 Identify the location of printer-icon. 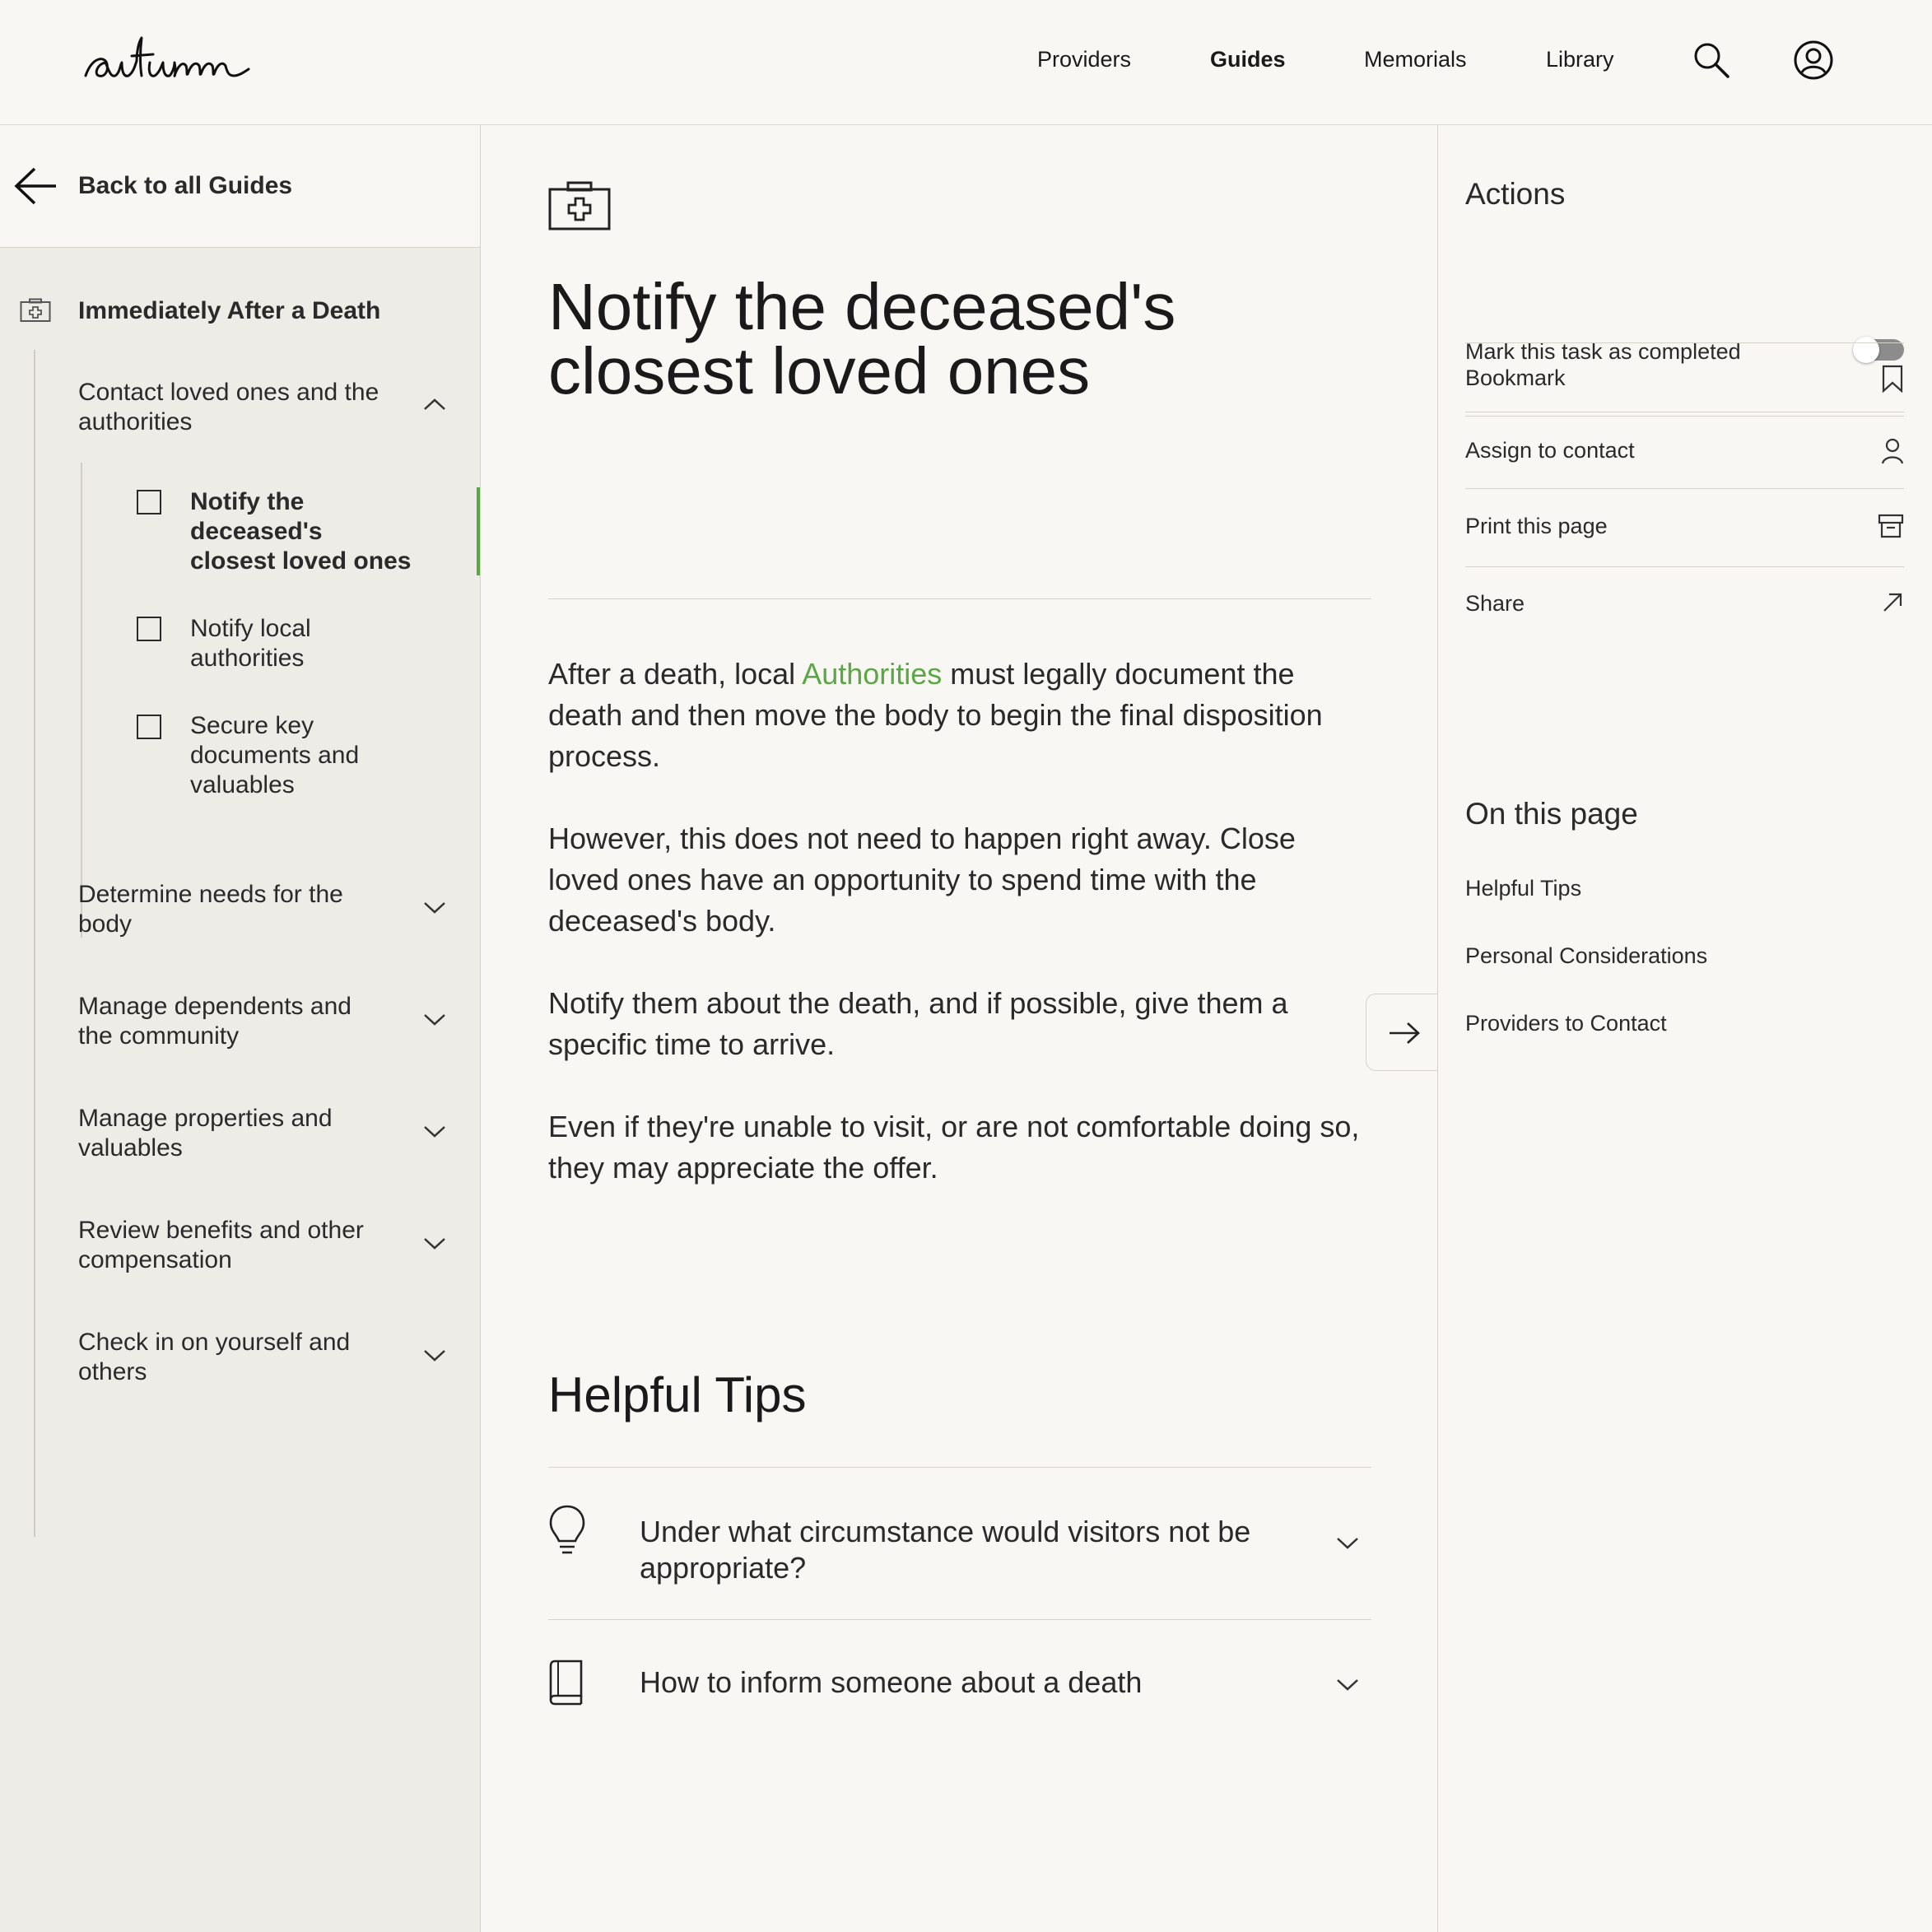
(1891, 526).